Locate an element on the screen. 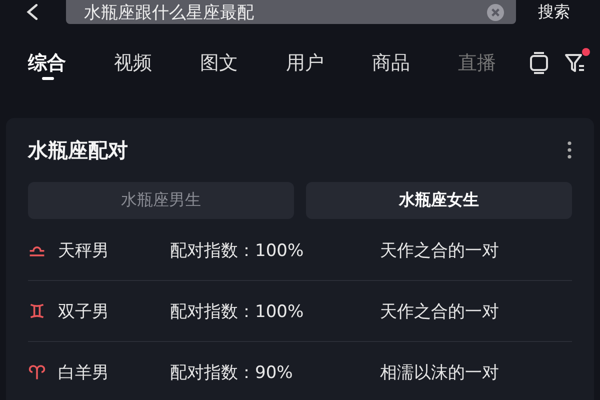 The width and height of the screenshot is (600, 400). match-verdict: 相濡以沫的一对 is located at coordinates (439, 373).